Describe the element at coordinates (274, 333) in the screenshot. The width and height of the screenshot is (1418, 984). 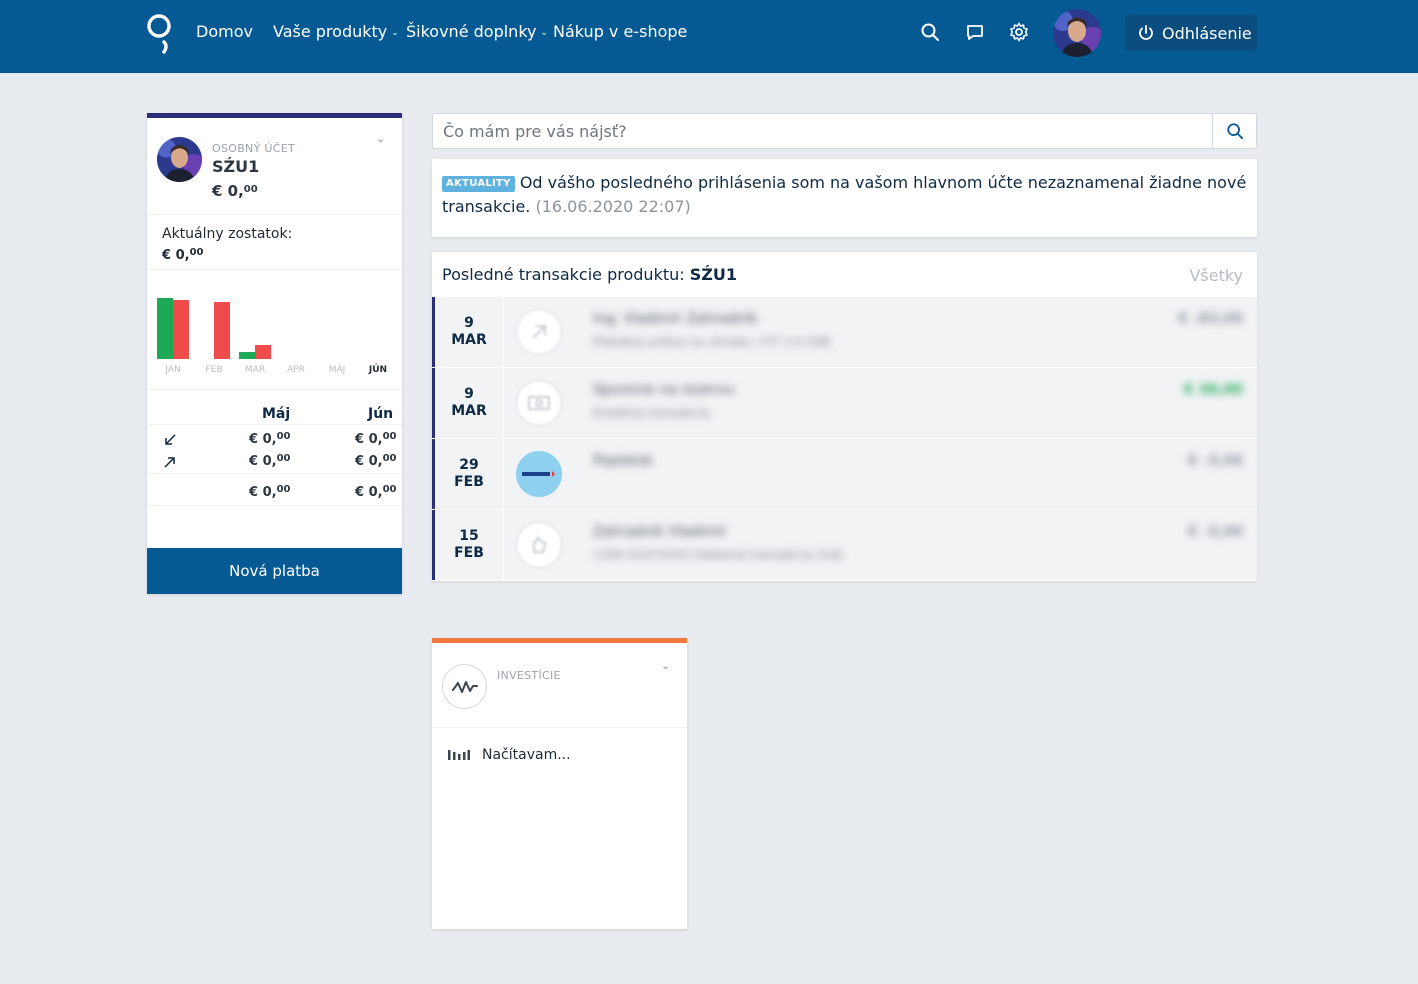
I see `monthly-cashflow-chart: JAN FEB MAR APR MÁJ JÚN` at that location.